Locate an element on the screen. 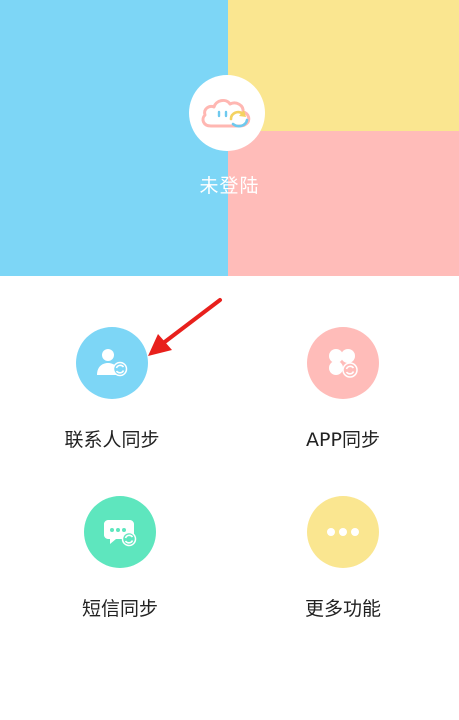  cloud-sync-icon is located at coordinates (226, 113).